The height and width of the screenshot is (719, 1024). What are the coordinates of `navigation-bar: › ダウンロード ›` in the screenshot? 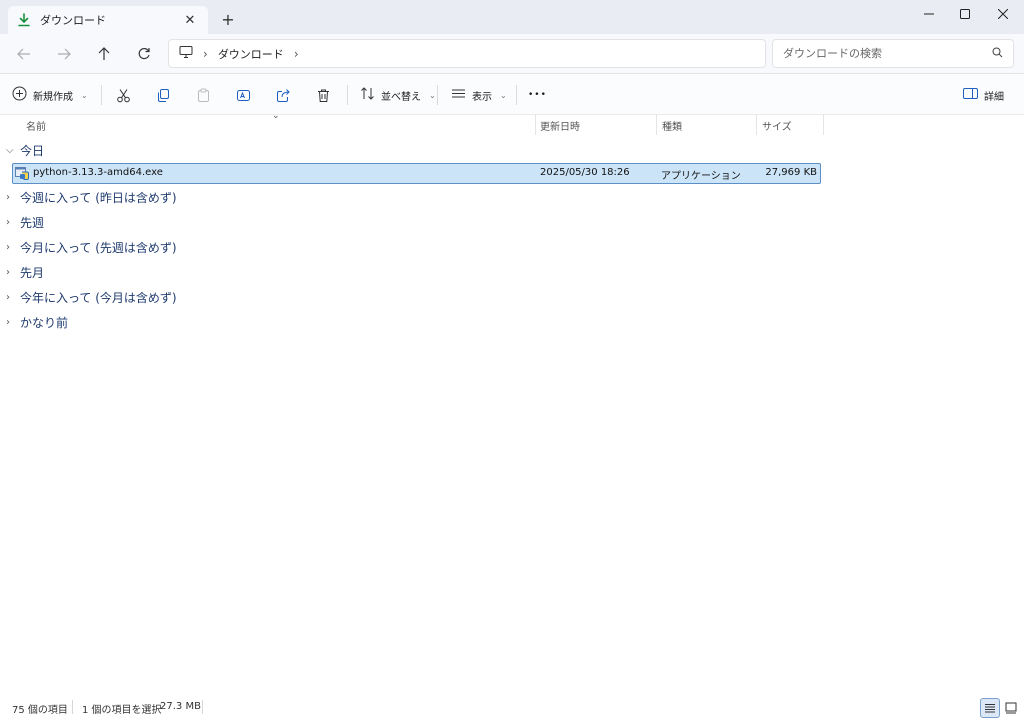 It's located at (512, 54).